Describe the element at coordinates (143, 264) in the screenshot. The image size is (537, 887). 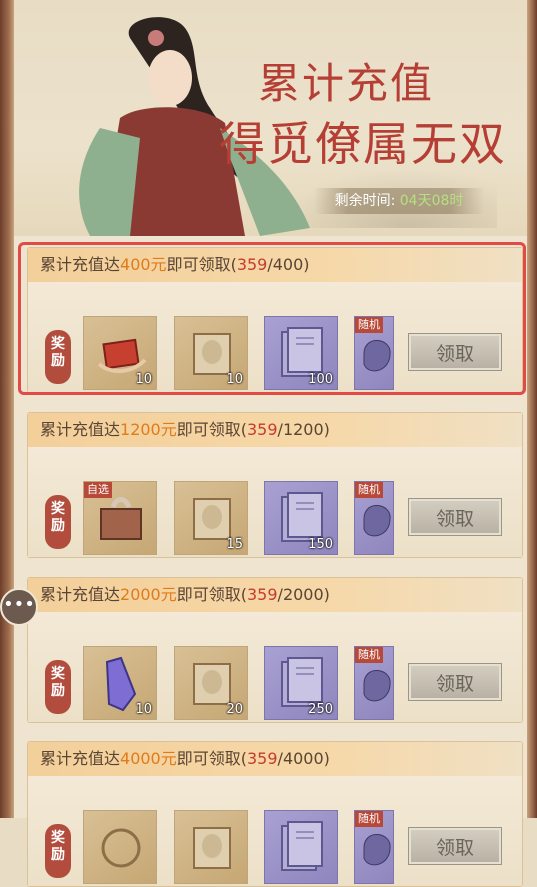
I see `tier-amount: 400元` at that location.